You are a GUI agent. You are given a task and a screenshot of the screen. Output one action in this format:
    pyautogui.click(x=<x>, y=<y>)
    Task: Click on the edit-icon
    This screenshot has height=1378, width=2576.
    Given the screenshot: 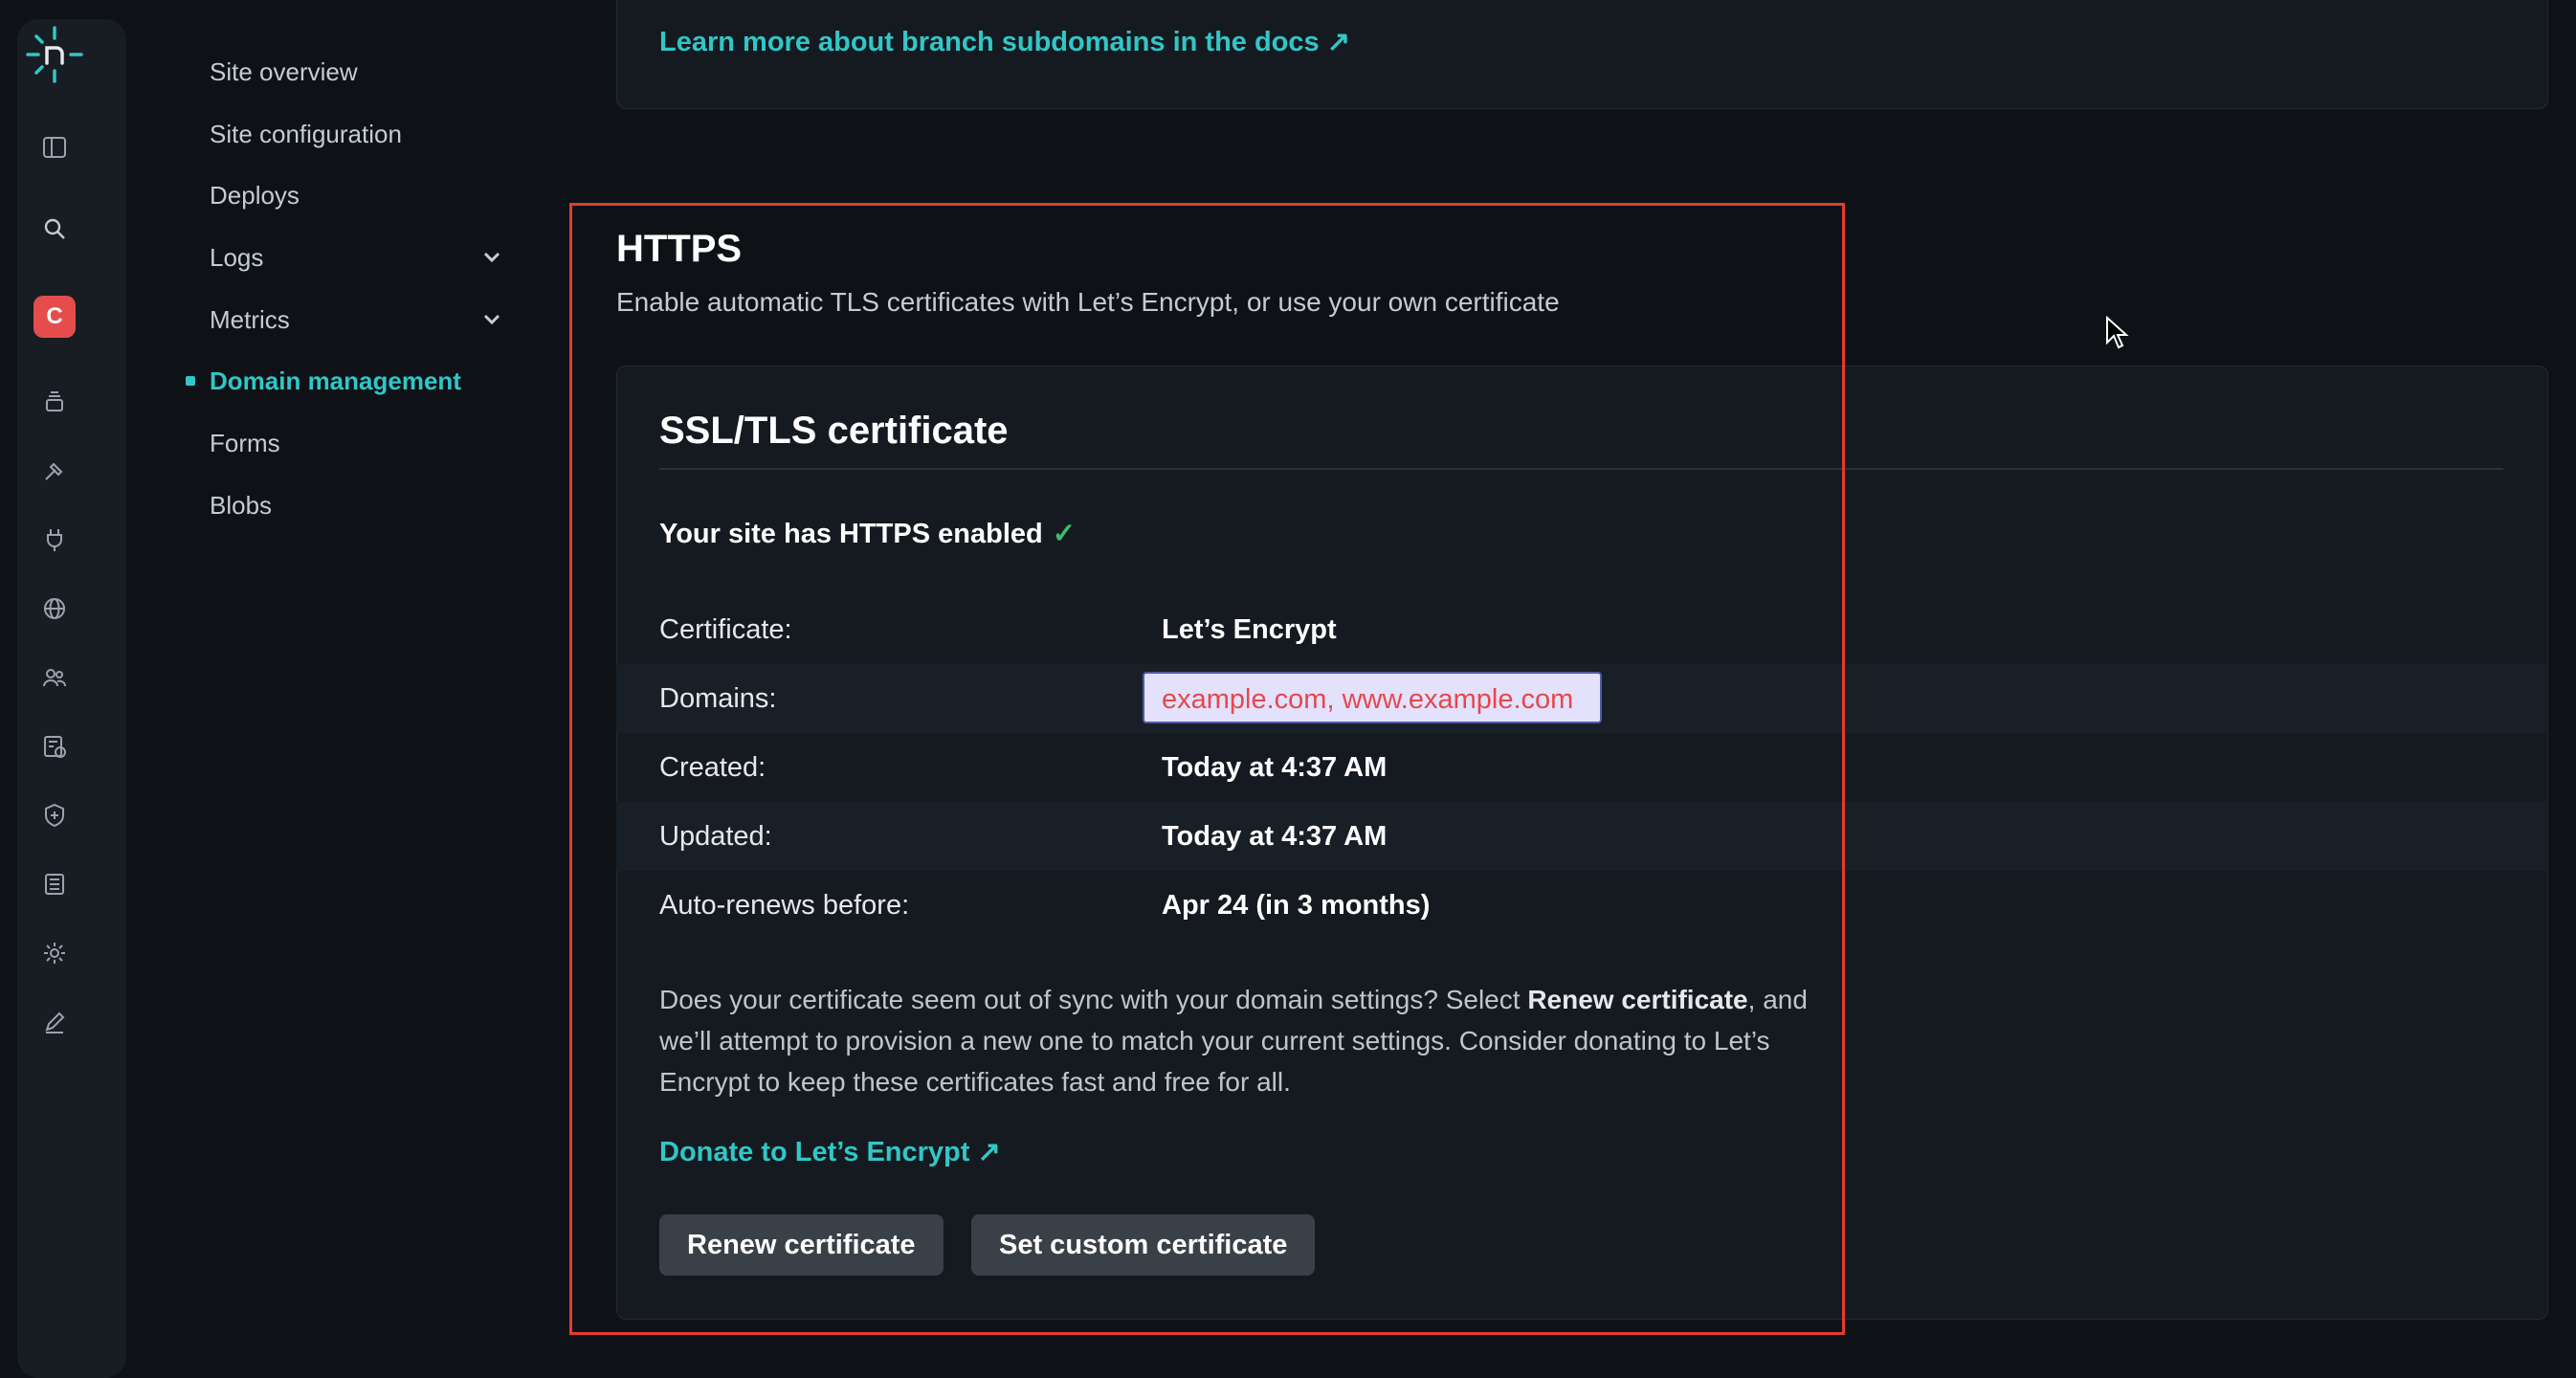 What is the action you would take?
    pyautogui.click(x=55, y=1022)
    